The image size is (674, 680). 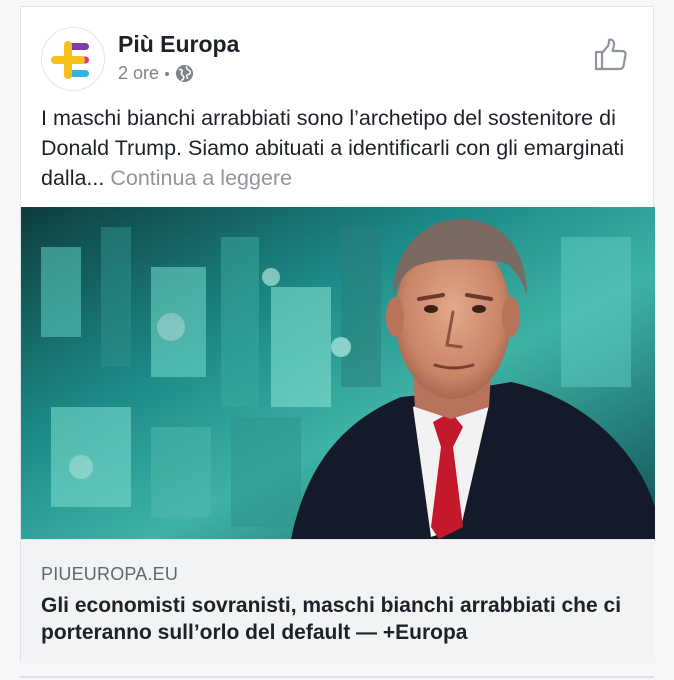 What do you see at coordinates (138, 73) in the screenshot?
I see `post-time: 2 ore` at bounding box center [138, 73].